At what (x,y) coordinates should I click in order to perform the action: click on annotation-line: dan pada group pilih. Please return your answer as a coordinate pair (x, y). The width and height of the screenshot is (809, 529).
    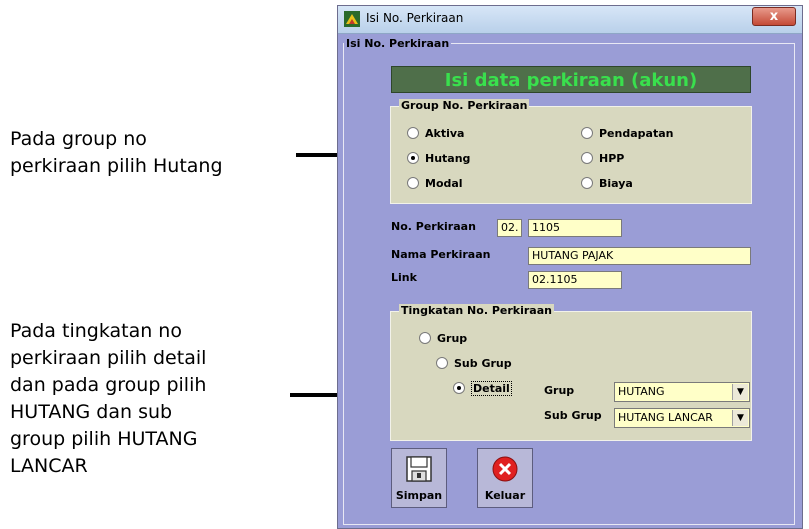
    Looking at the image, I should click on (108, 385).